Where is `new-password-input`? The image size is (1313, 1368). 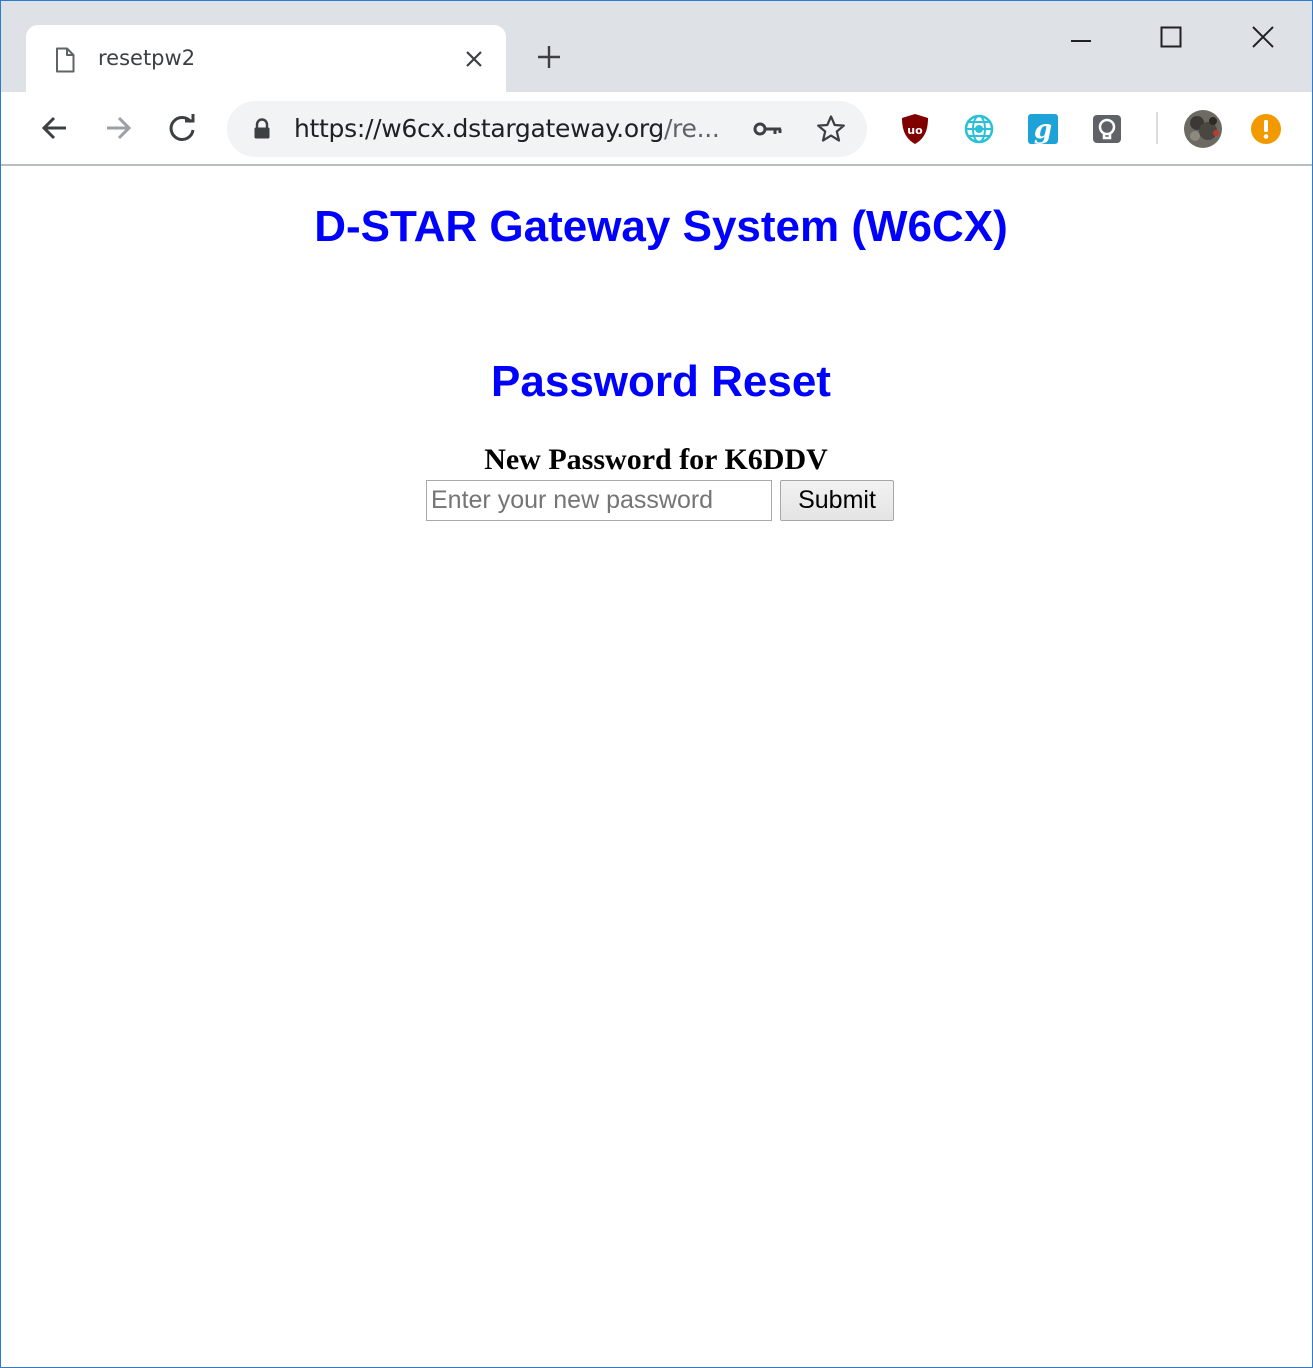 new-password-input is located at coordinates (599, 500).